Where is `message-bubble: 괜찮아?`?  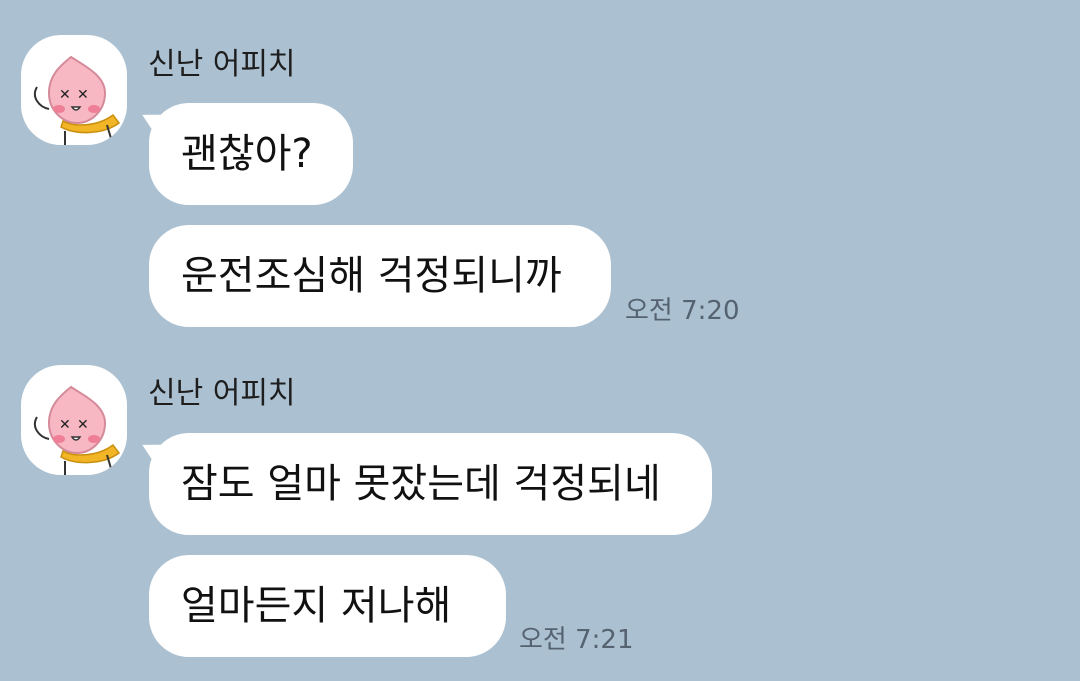 message-bubble: 괜찮아? is located at coordinates (251, 154).